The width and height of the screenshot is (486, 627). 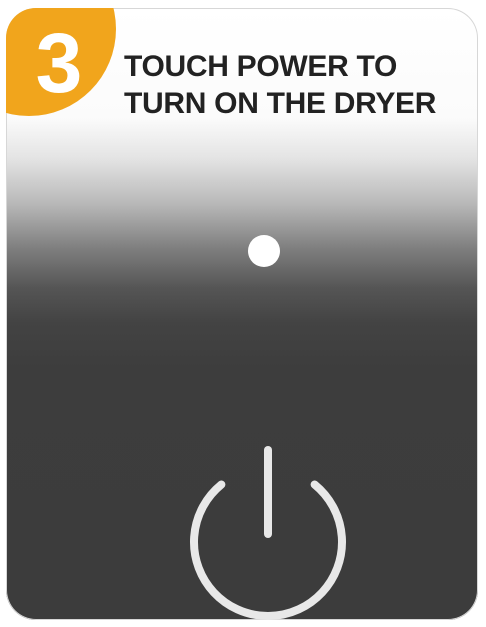 I want to click on indicator-light, so click(x=264, y=251).